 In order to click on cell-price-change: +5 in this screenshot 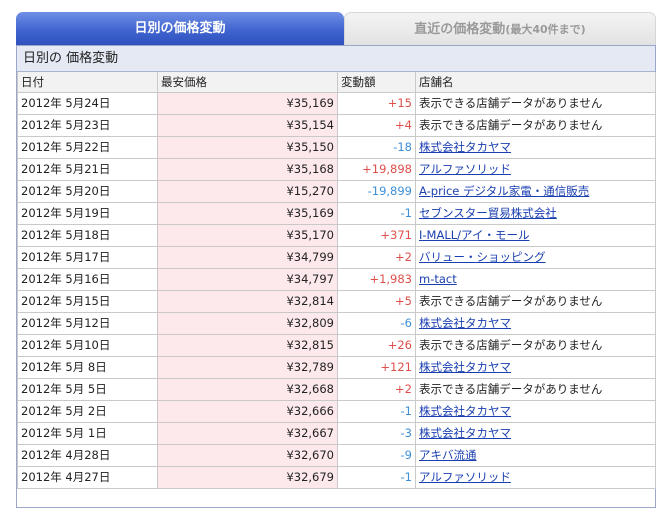, I will do `click(376, 301)`.